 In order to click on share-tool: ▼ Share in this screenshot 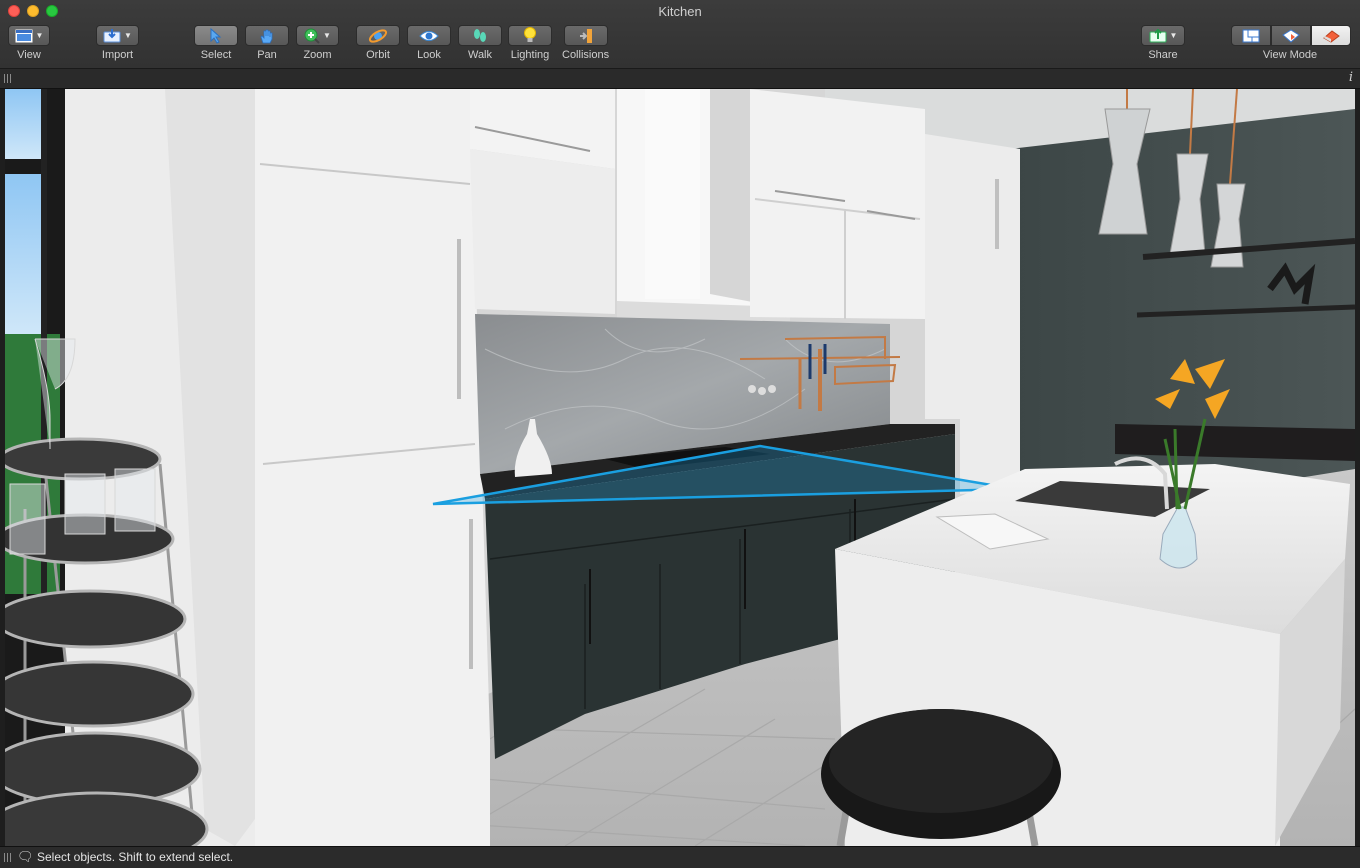, I will do `click(1163, 43)`.